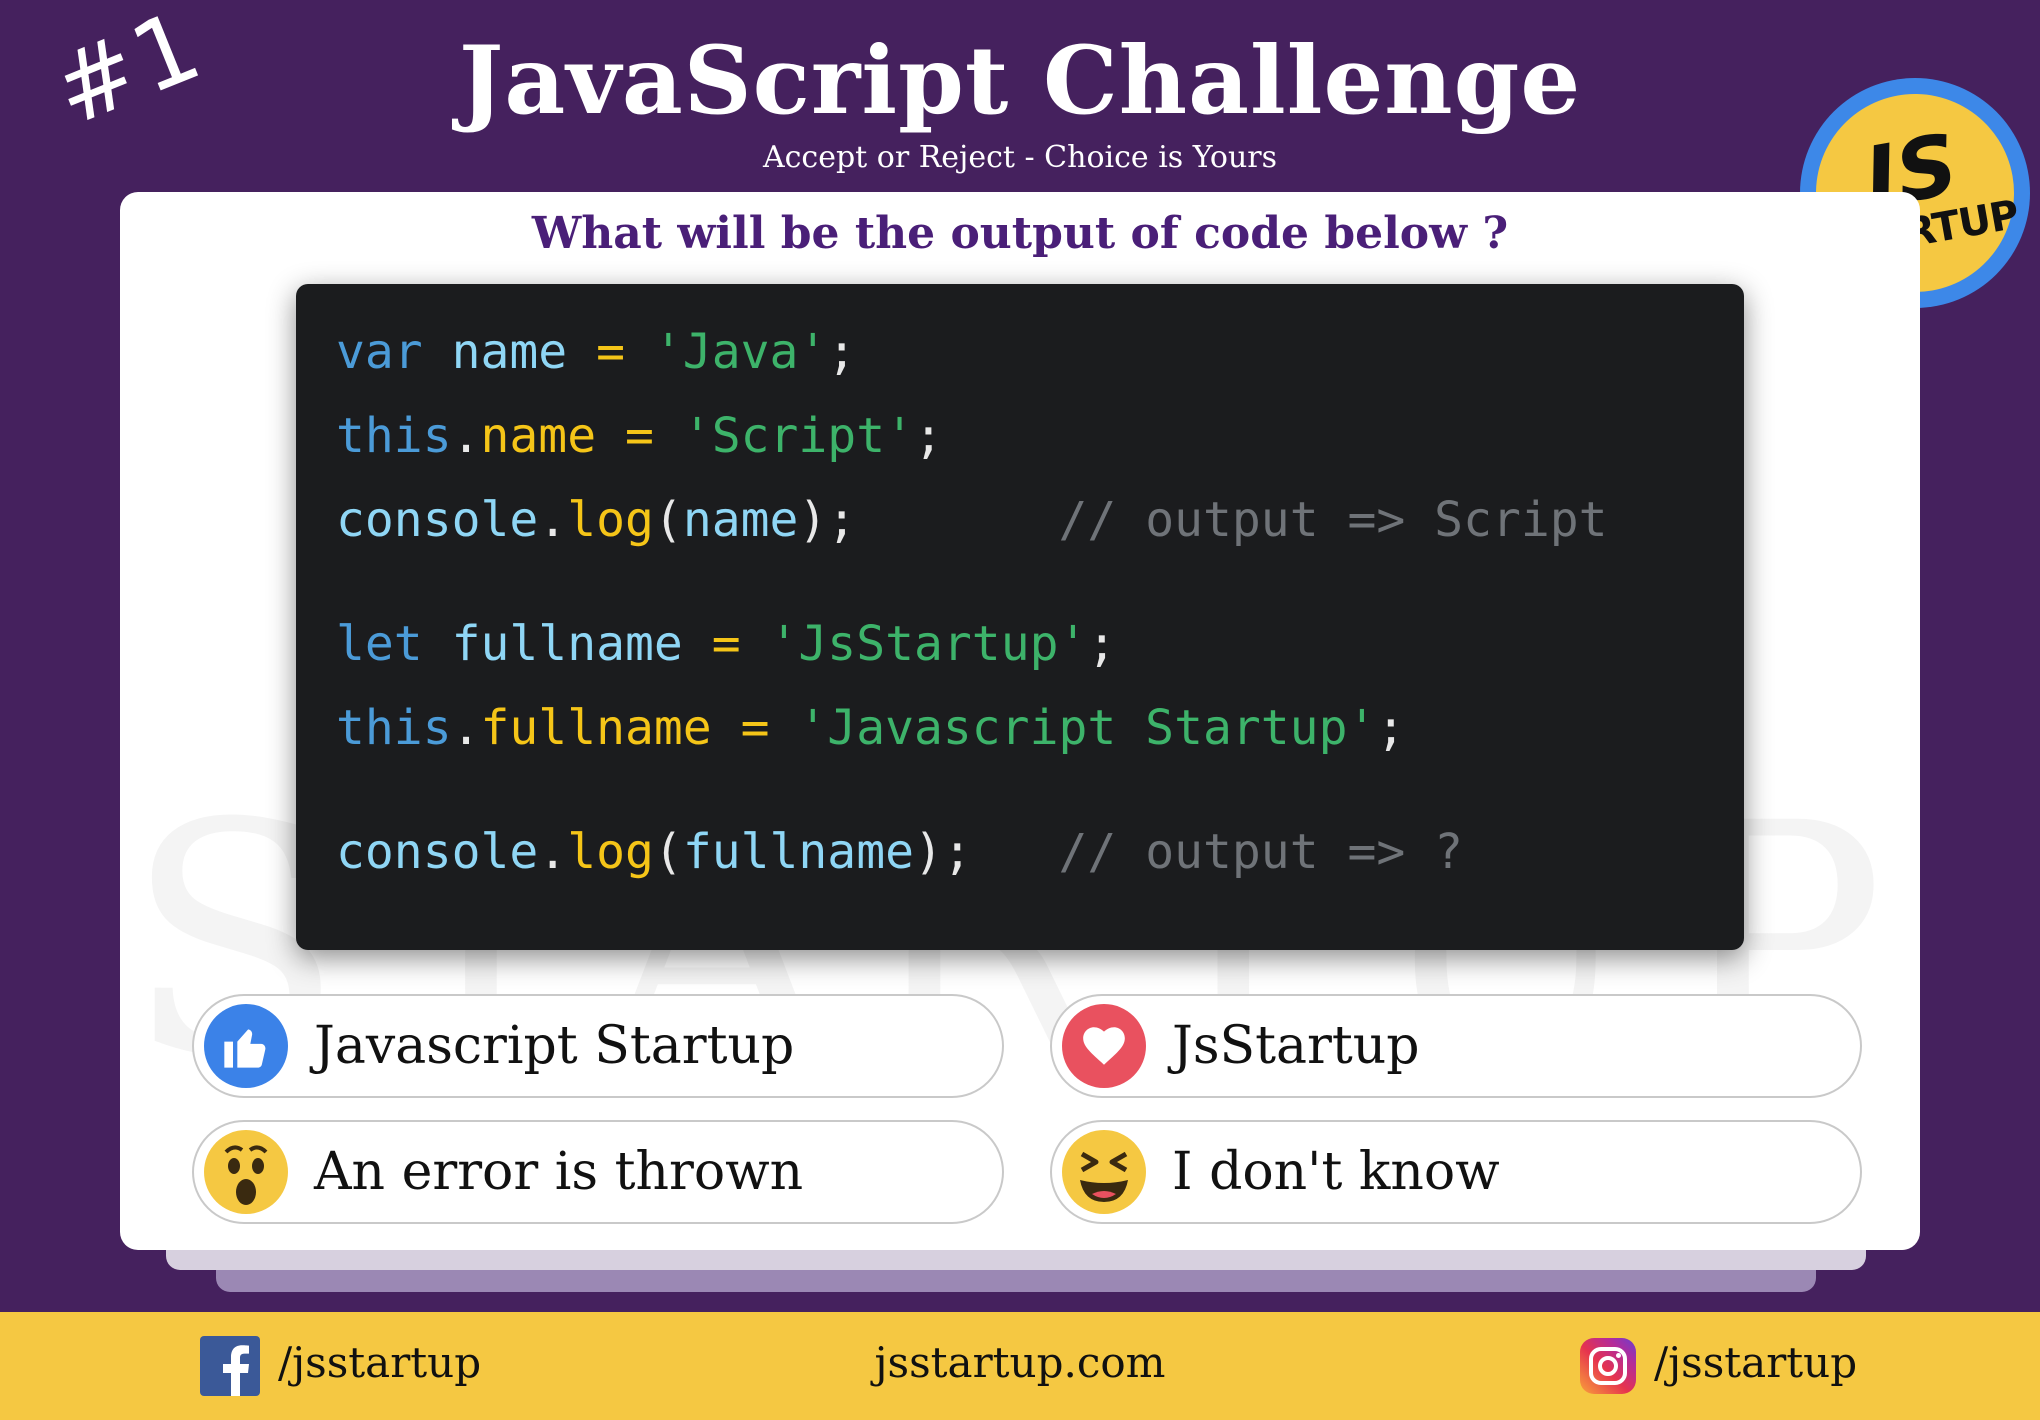 This screenshot has width=2040, height=1420. I want to click on option-javascript-startup: Javascript Startup, so click(598, 1046).